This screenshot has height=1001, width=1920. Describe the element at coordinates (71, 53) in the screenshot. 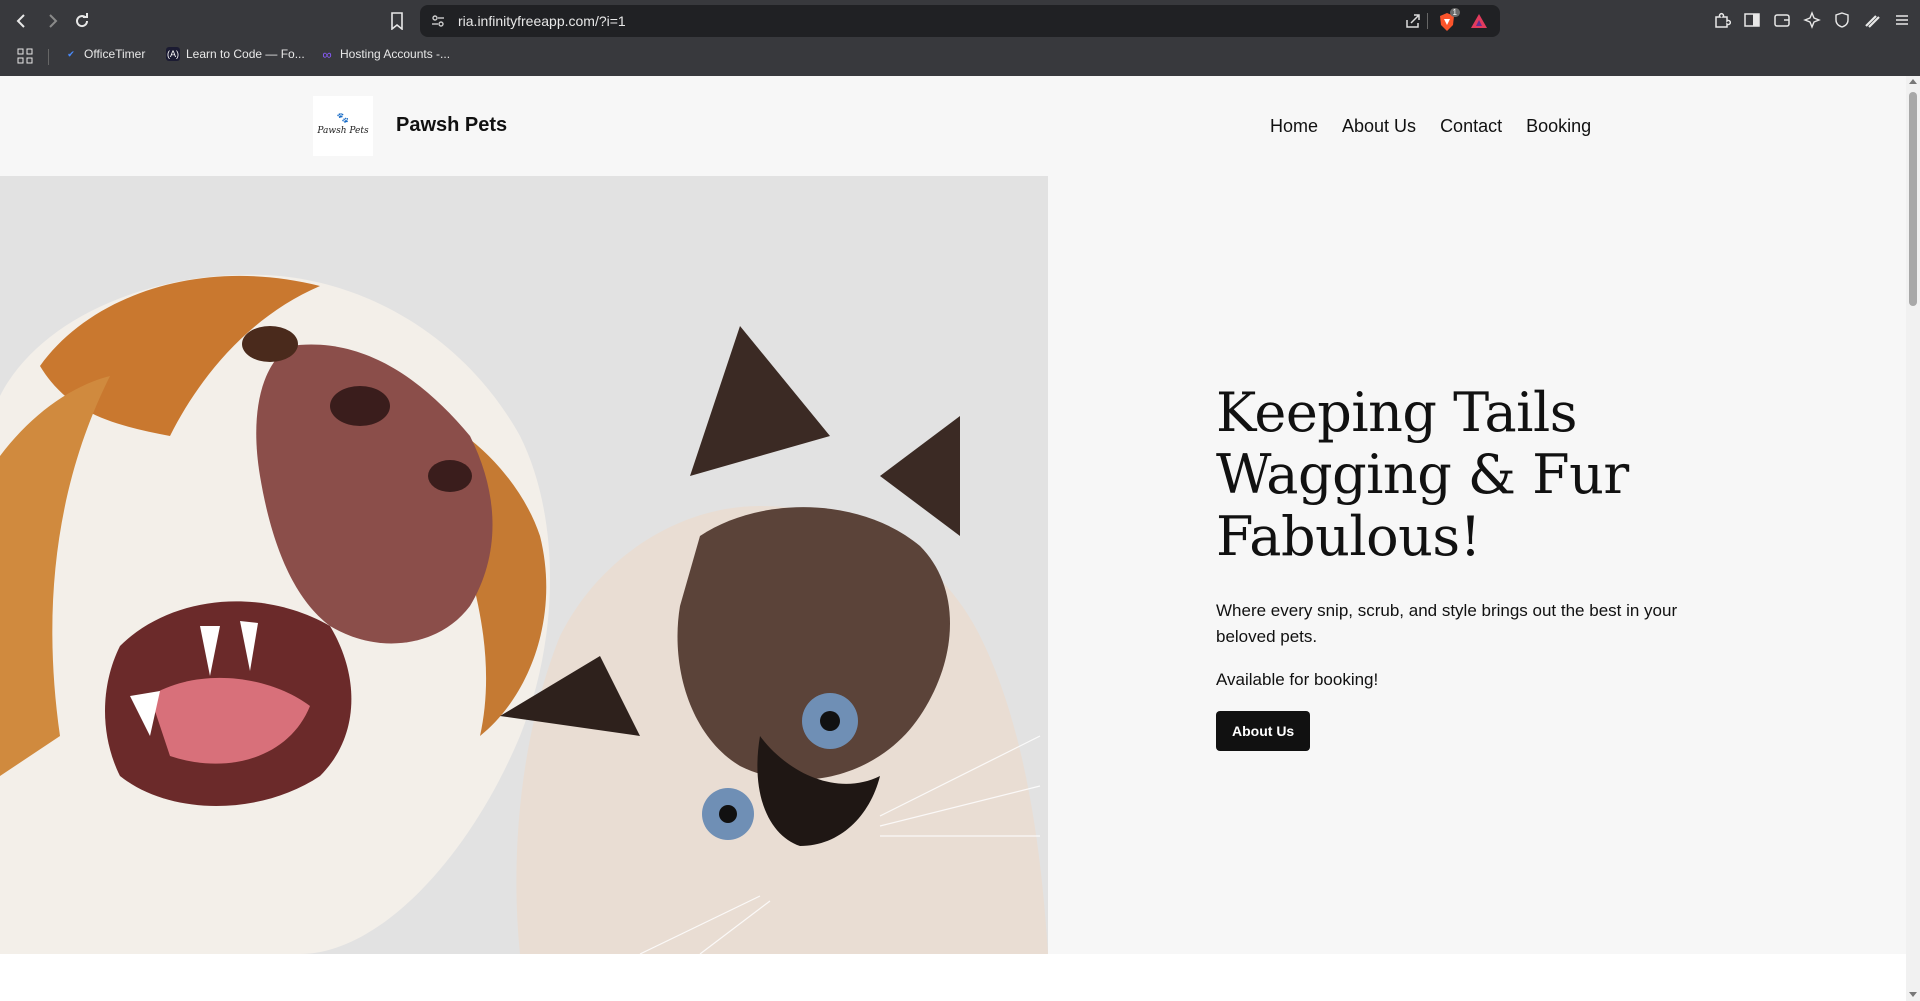

I see `check-icon: ✔` at that location.